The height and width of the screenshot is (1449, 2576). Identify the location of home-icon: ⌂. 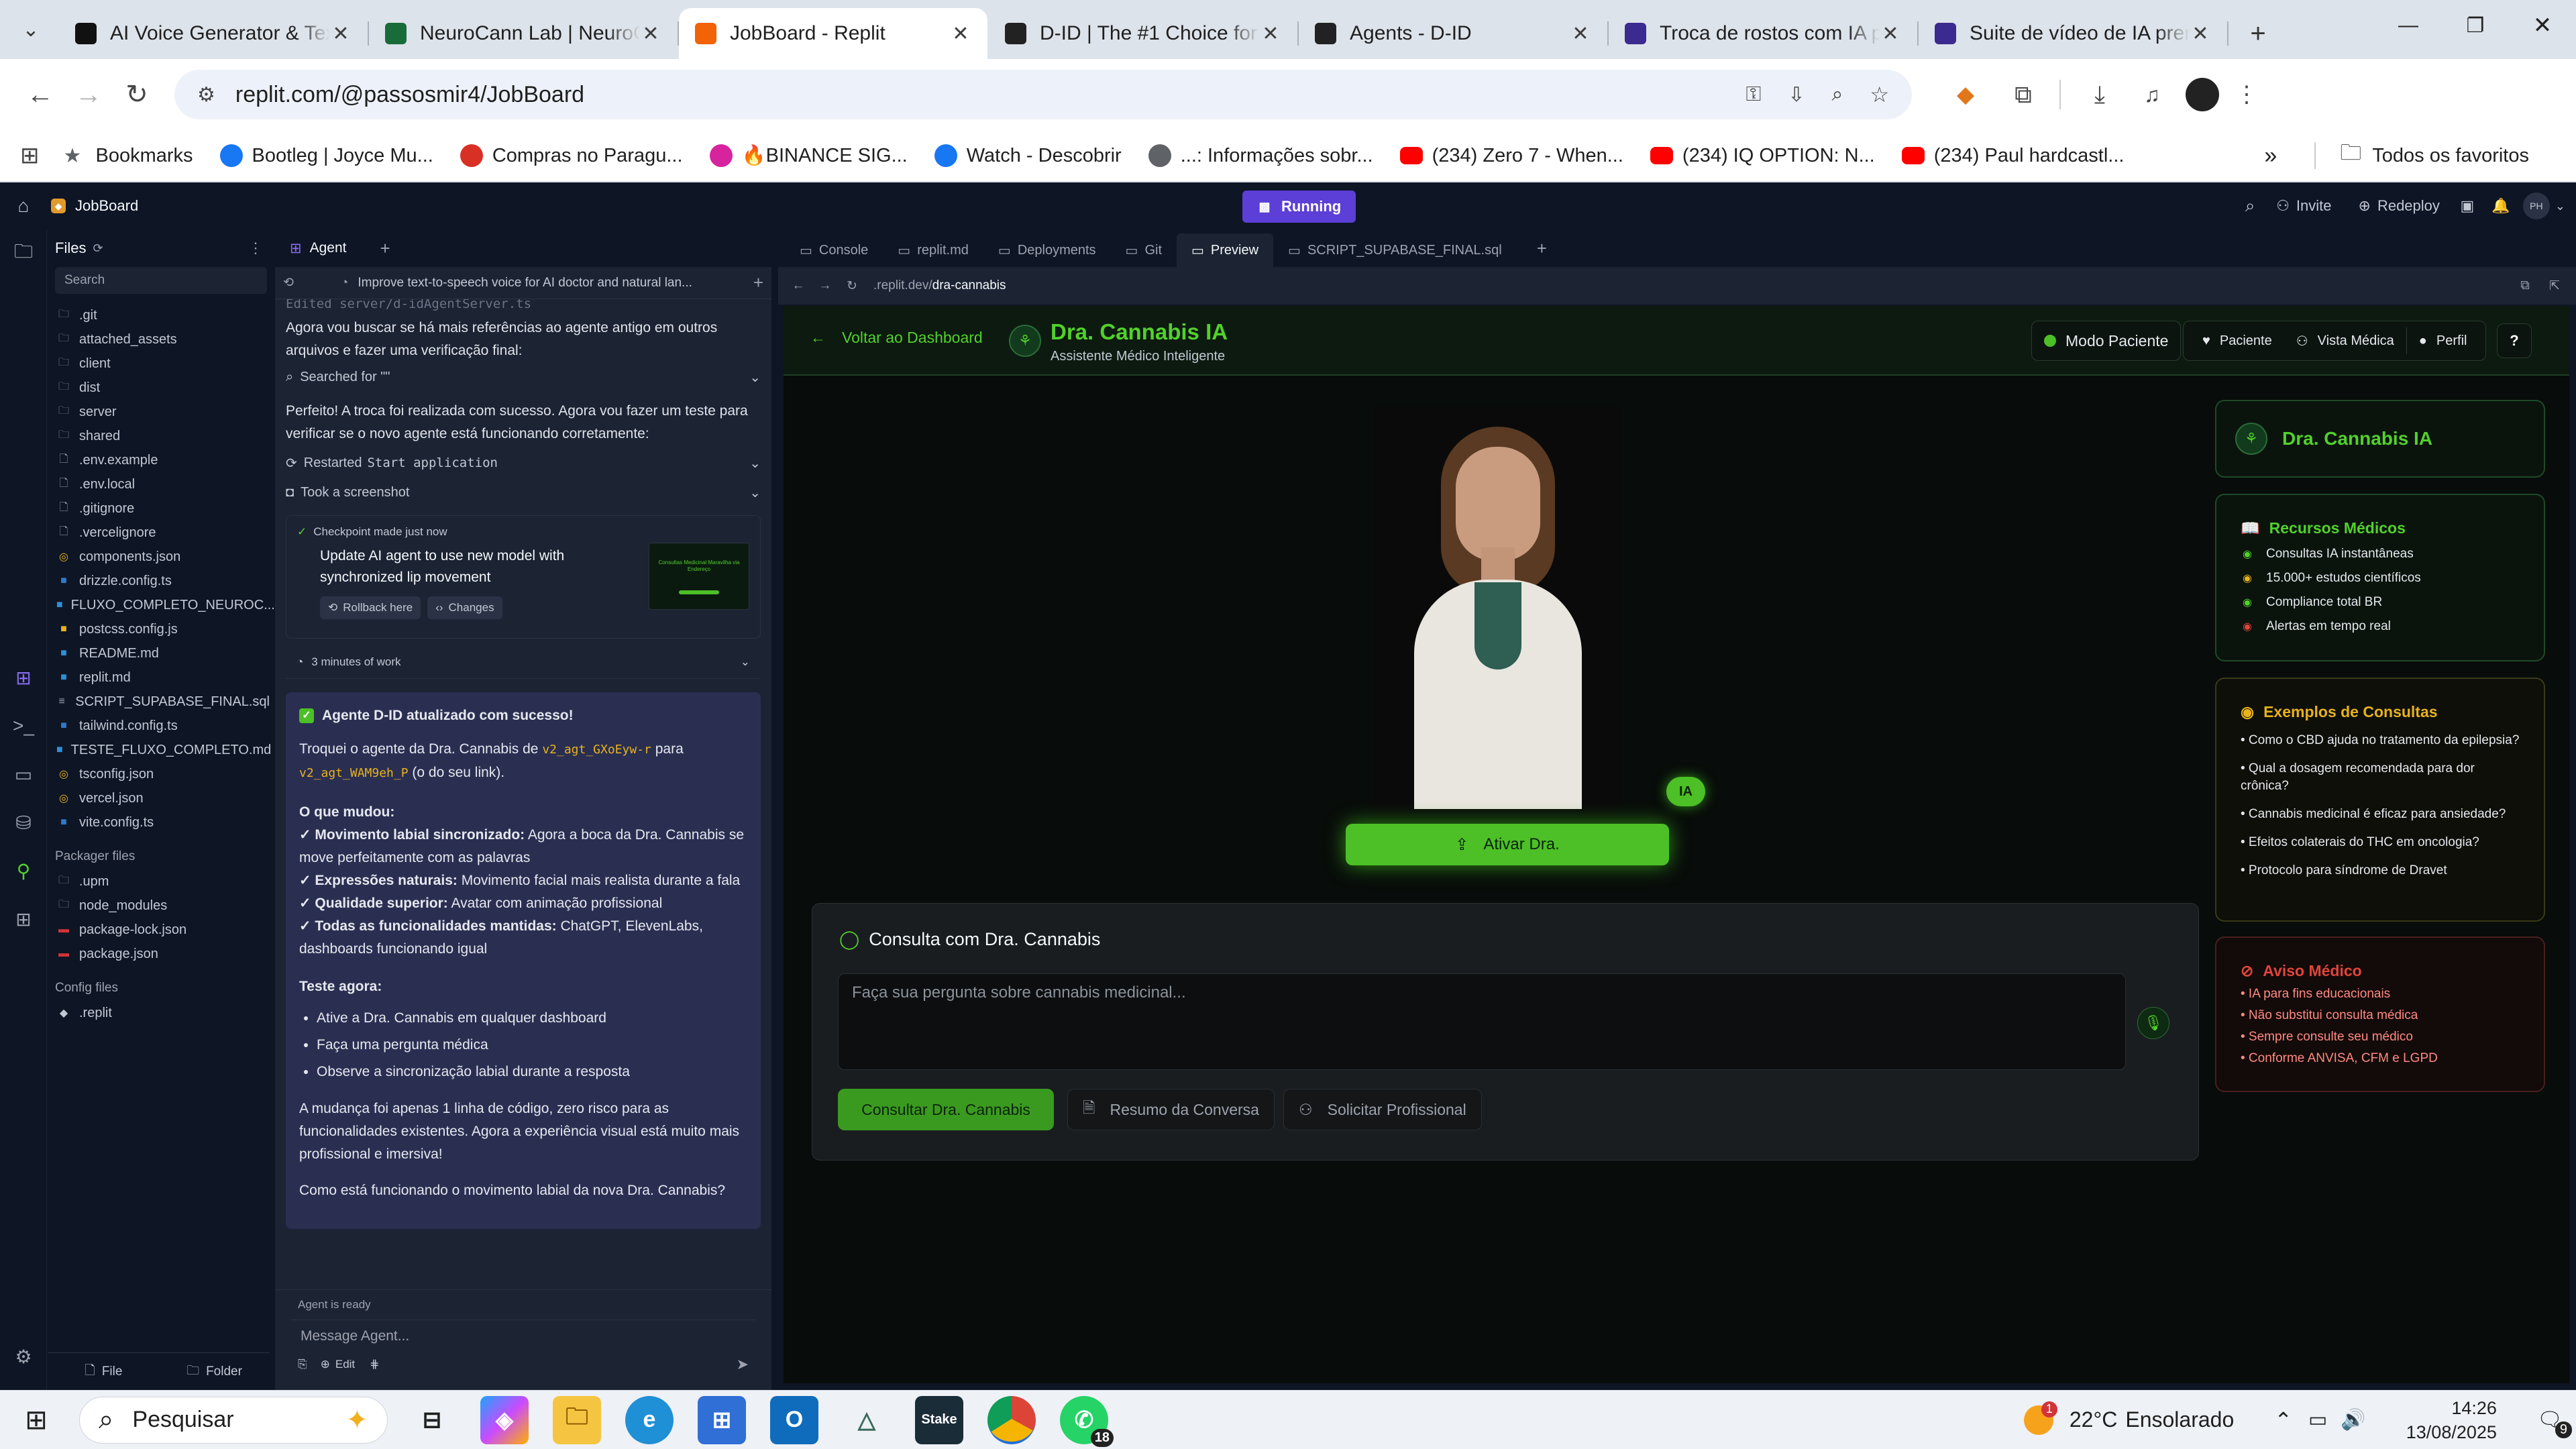
(23, 205).